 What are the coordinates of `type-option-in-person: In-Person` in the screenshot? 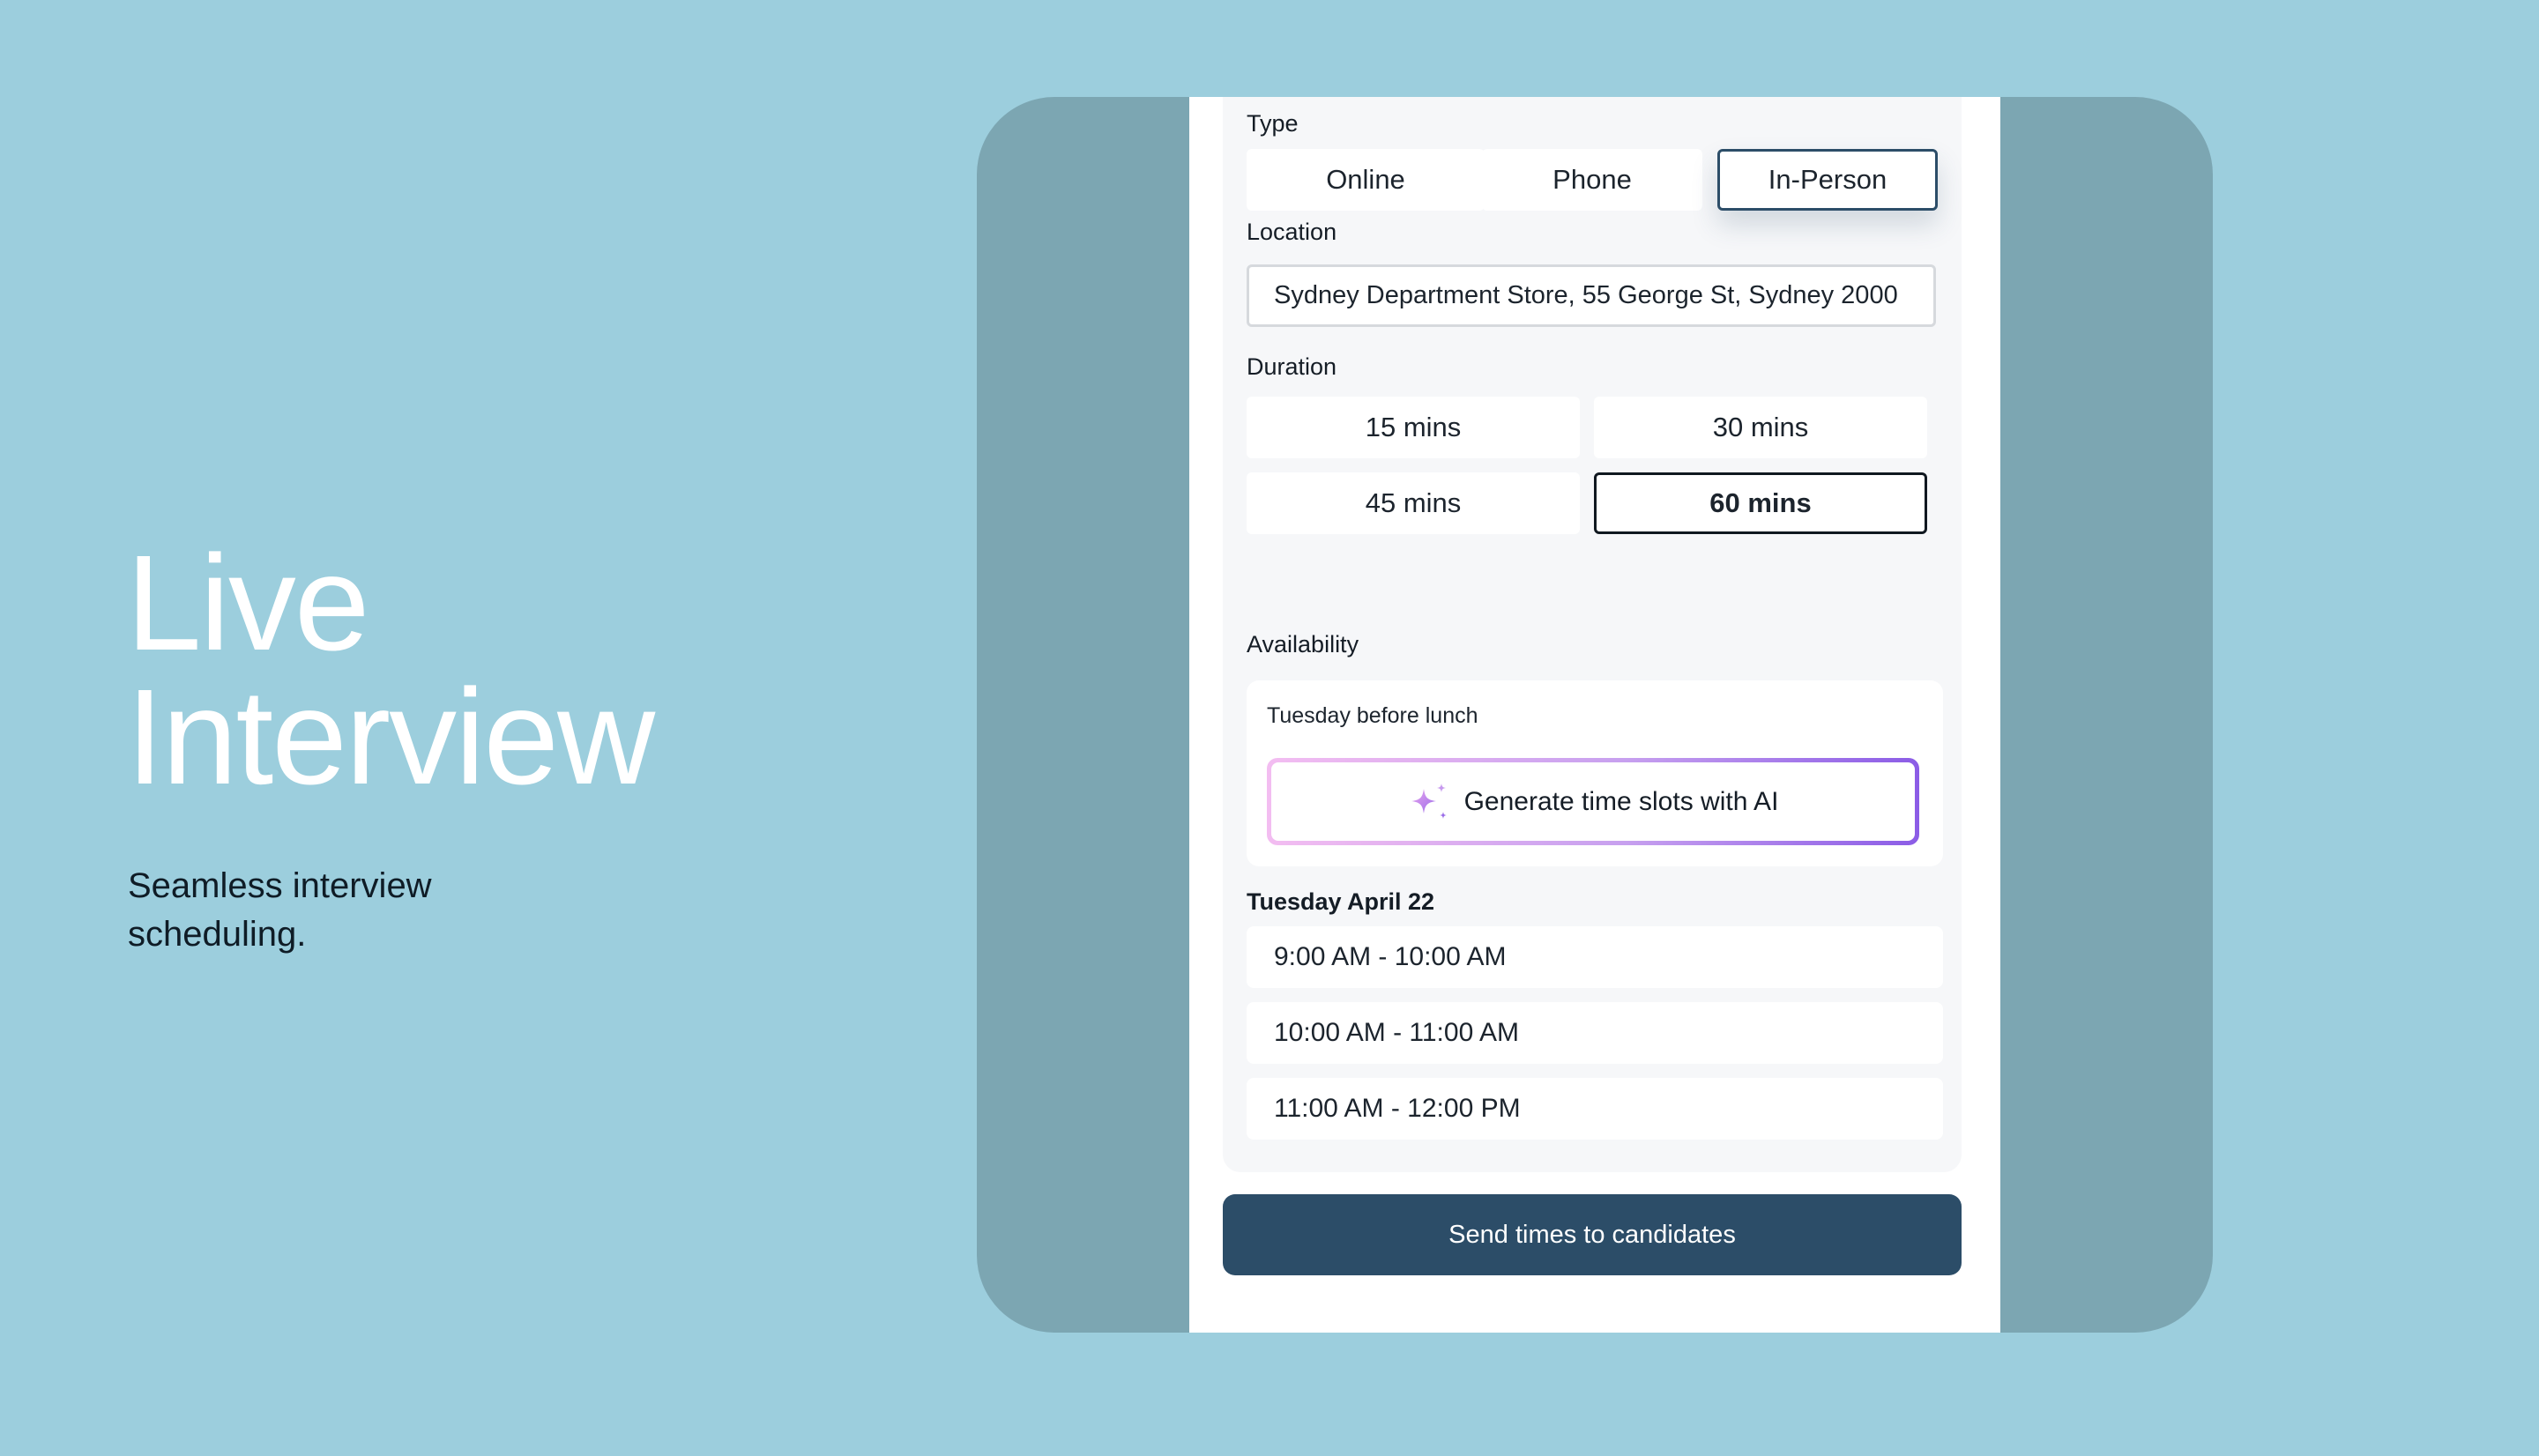 It's located at (1827, 180).